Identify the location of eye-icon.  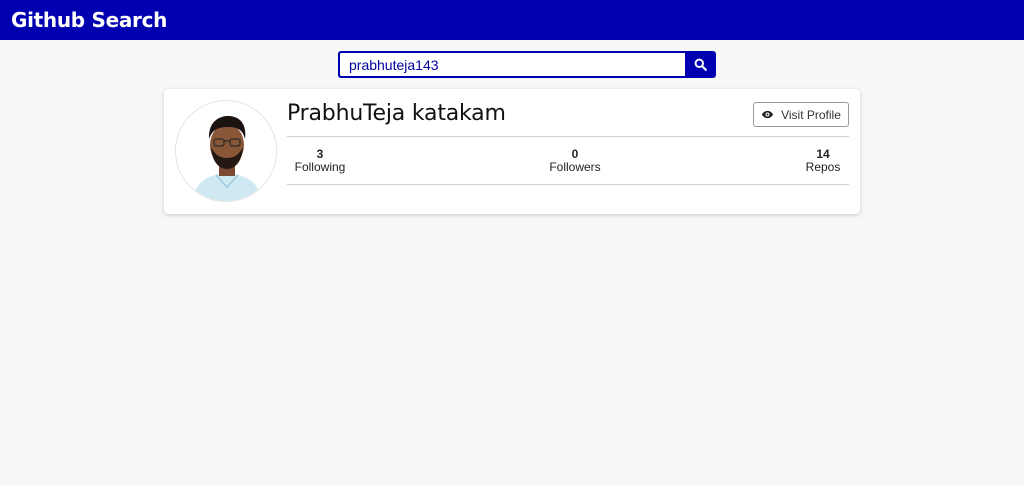
(767, 114).